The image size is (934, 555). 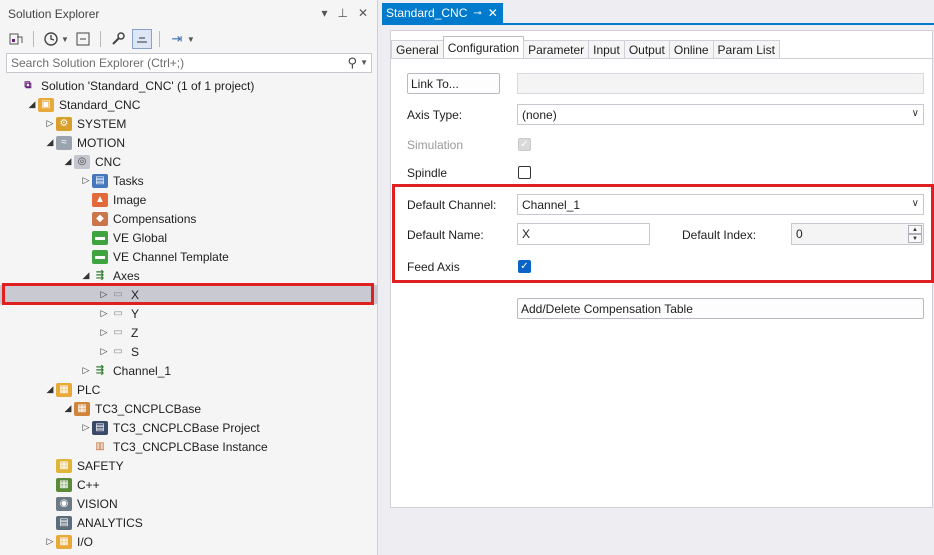 What do you see at coordinates (118, 39) in the screenshot?
I see `properties-wrench-icon` at bounding box center [118, 39].